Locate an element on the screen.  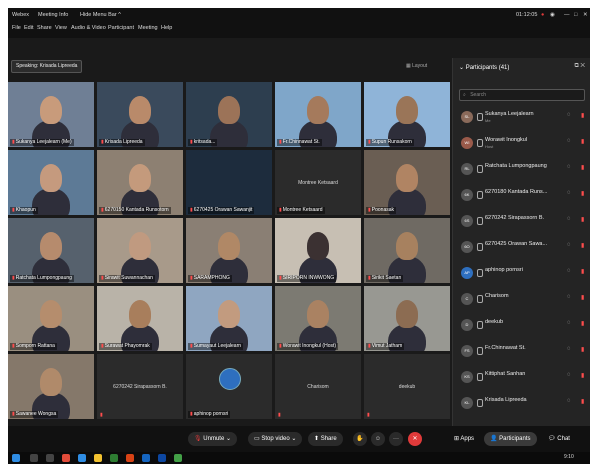
apps-button: ⊞ Apps is located at coordinates (464, 439).